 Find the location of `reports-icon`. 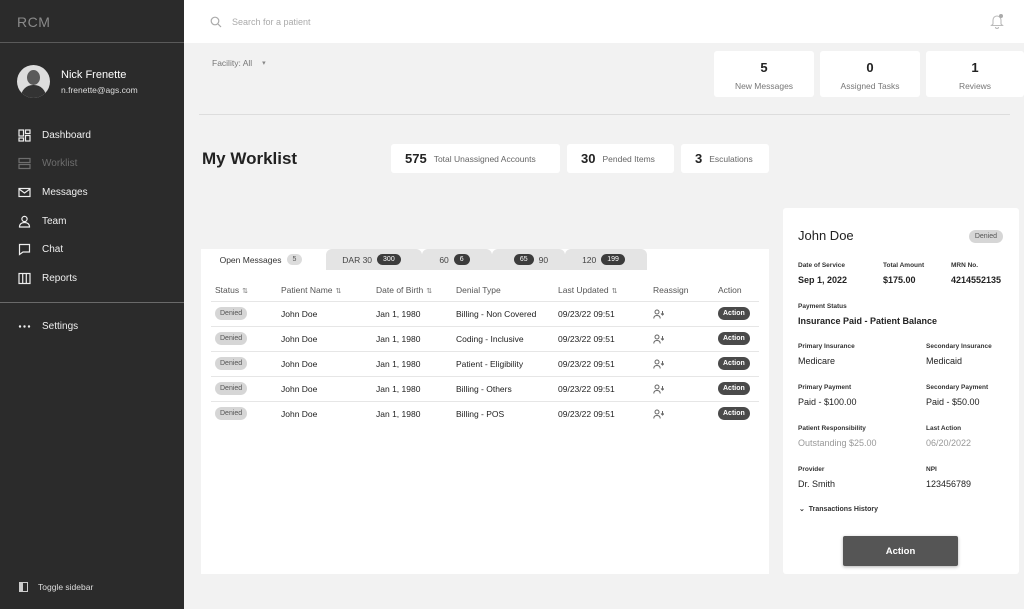

reports-icon is located at coordinates (24, 278).